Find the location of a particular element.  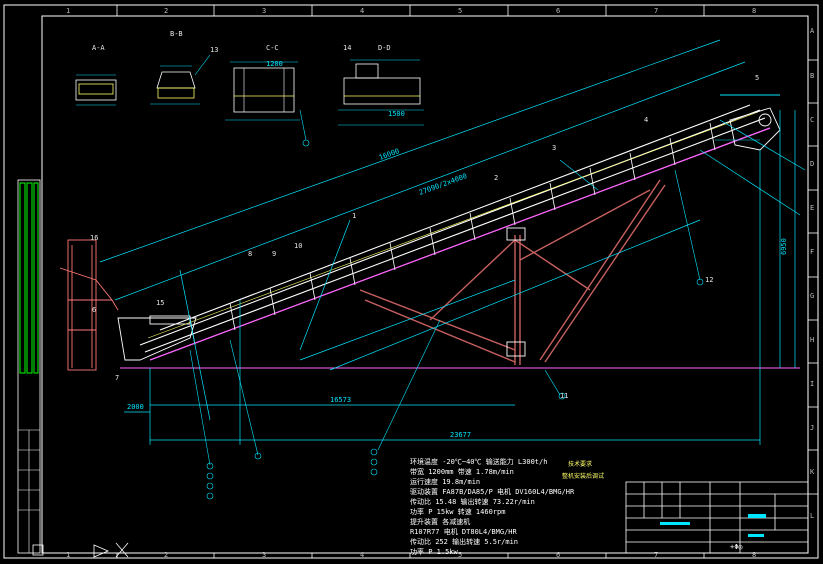

note-drive: 驱动装置 FA87B/DA85/P 电机 DV160L4/BMG/HR is located at coordinates (492, 491).